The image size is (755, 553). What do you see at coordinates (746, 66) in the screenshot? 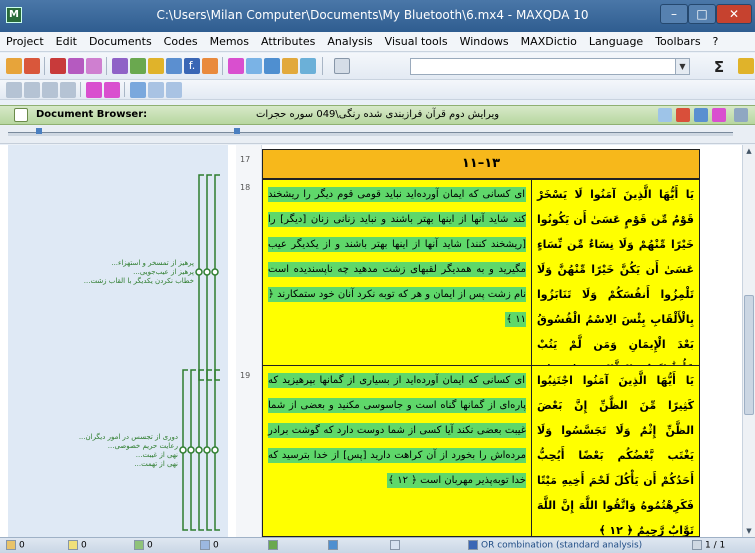
I see `person-icon` at bounding box center [746, 66].